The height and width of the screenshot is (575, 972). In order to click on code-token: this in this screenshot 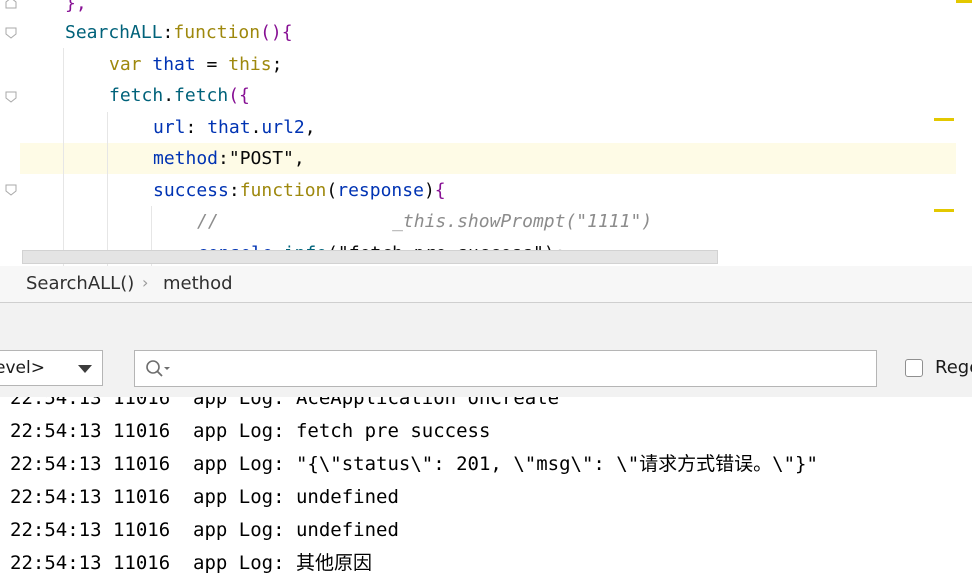, I will do `click(250, 64)`.